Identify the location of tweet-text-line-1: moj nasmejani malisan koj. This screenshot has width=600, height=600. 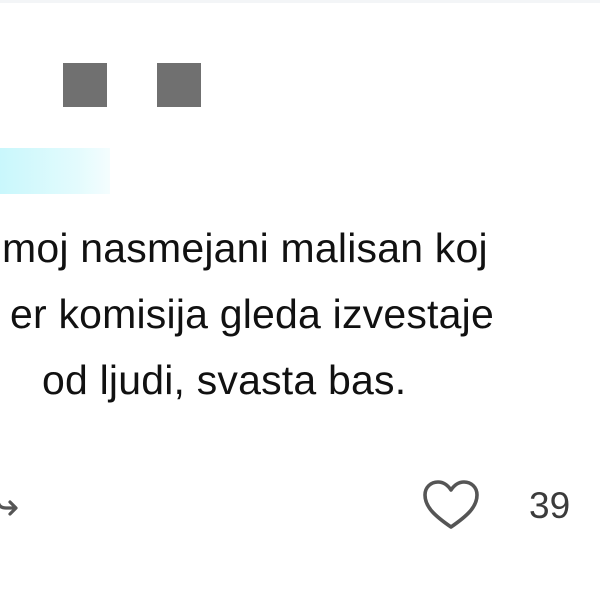
(245, 248).